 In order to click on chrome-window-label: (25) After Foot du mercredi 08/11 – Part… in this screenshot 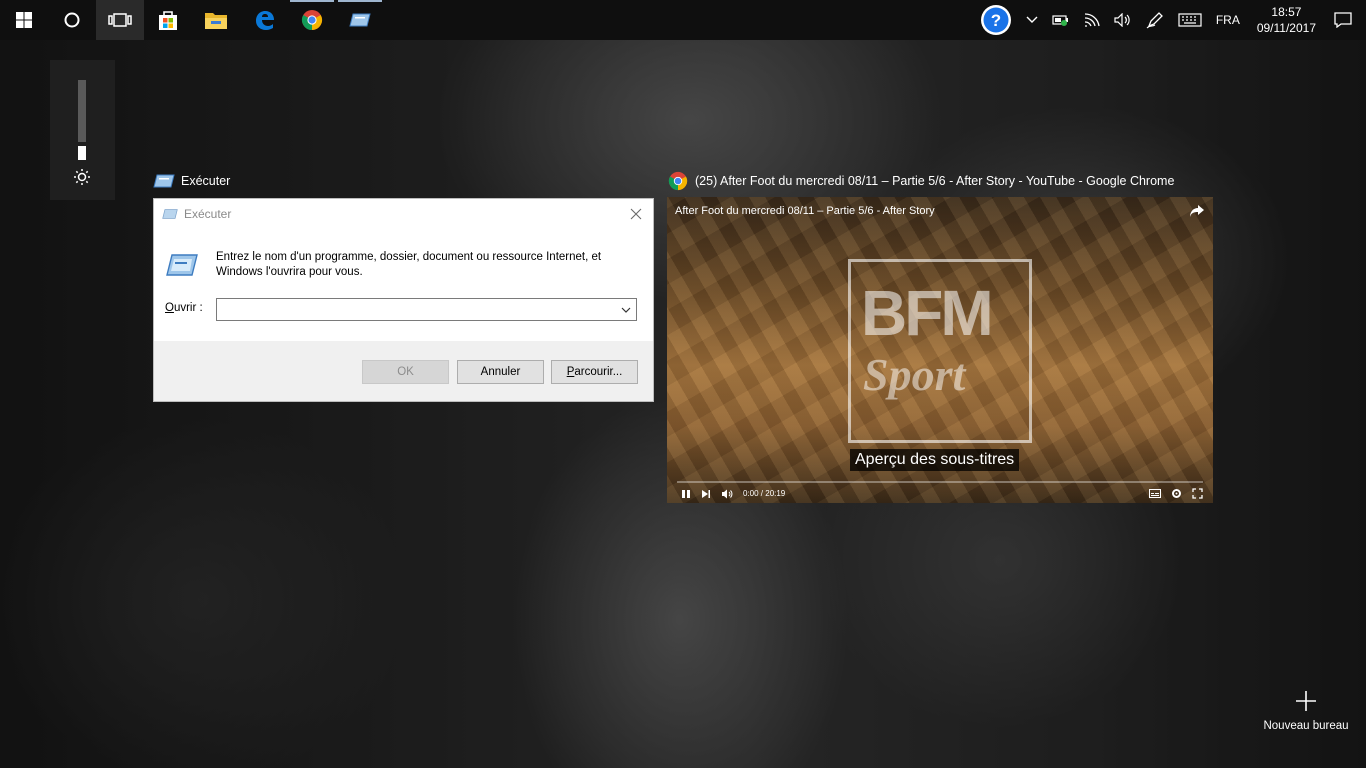, I will do `click(921, 181)`.